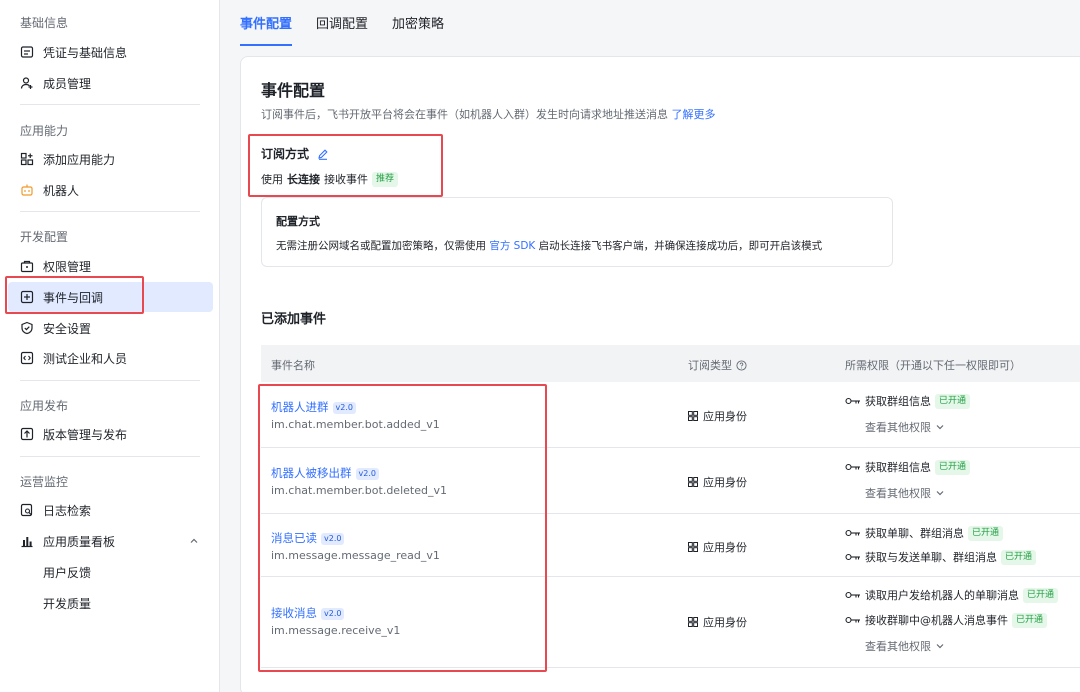  What do you see at coordinates (294, 538) in the screenshot?
I see `event-name-label: 消息已读` at bounding box center [294, 538].